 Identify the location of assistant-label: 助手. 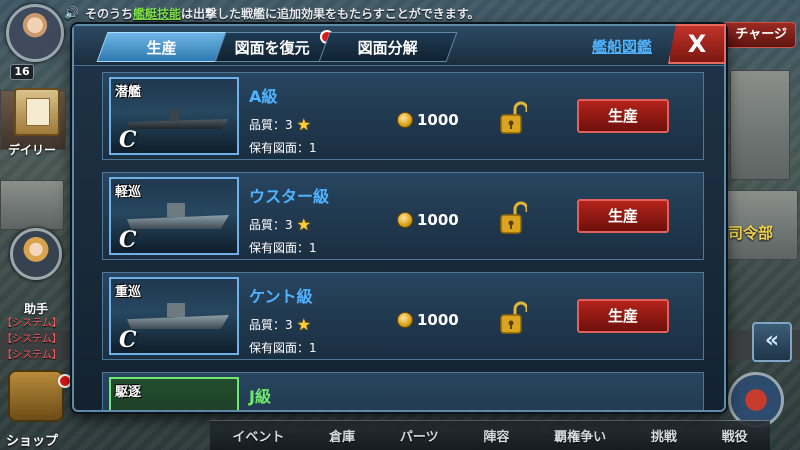
(36, 309).